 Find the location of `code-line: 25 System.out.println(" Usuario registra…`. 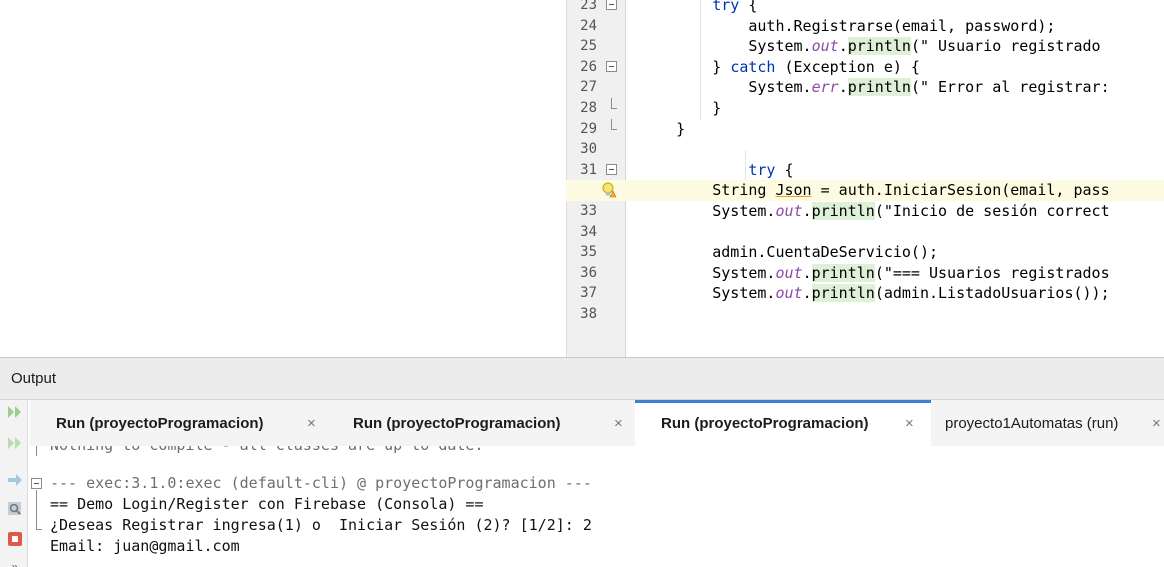

code-line: 25 System.out.println(" Usuario registra… is located at coordinates (865, 46).